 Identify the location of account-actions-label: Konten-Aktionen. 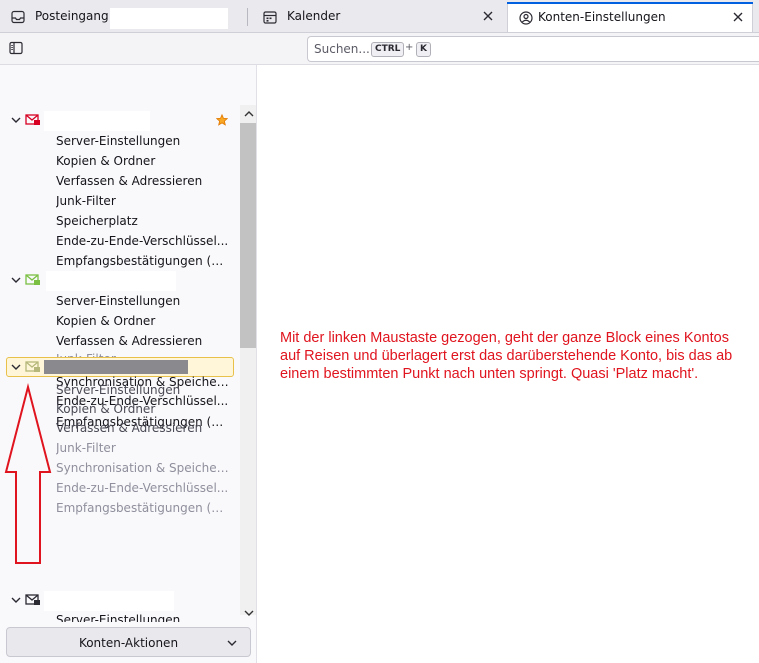
(128, 643).